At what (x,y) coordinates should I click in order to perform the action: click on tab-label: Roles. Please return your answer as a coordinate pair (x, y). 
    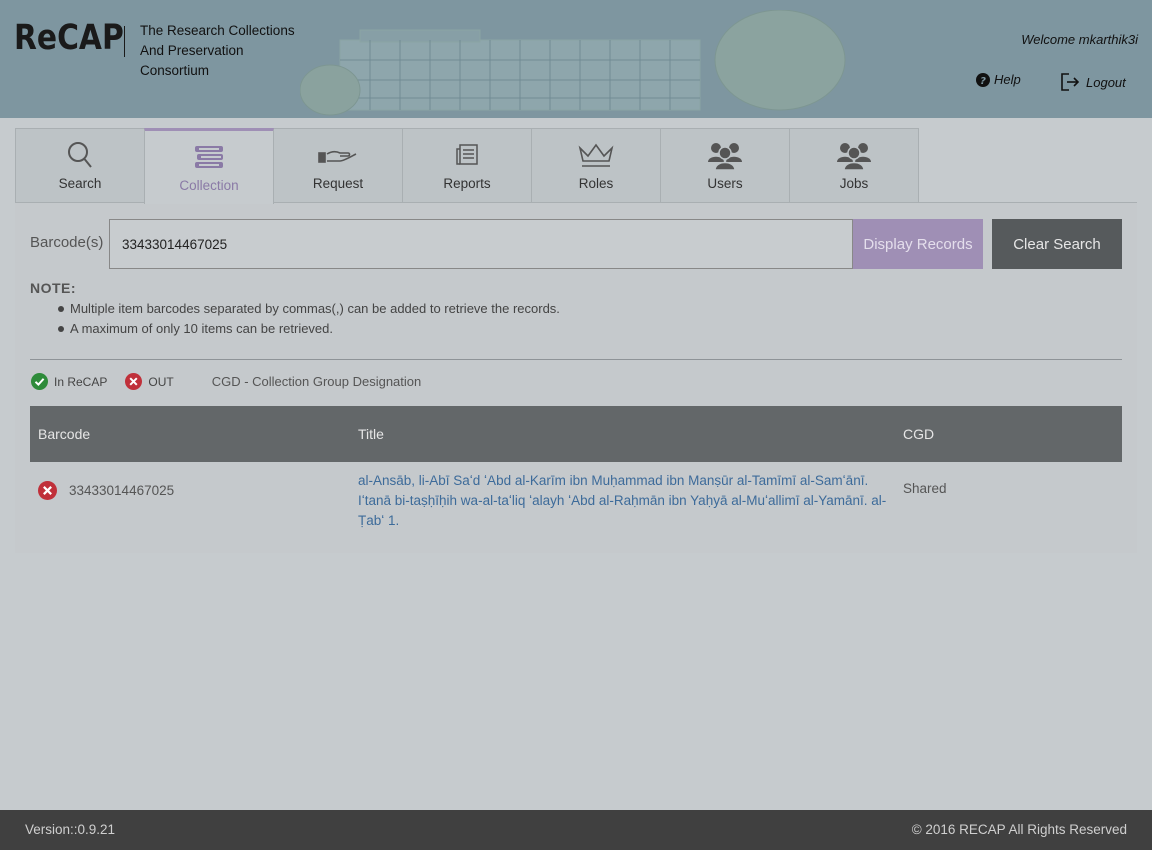
    Looking at the image, I should click on (596, 183).